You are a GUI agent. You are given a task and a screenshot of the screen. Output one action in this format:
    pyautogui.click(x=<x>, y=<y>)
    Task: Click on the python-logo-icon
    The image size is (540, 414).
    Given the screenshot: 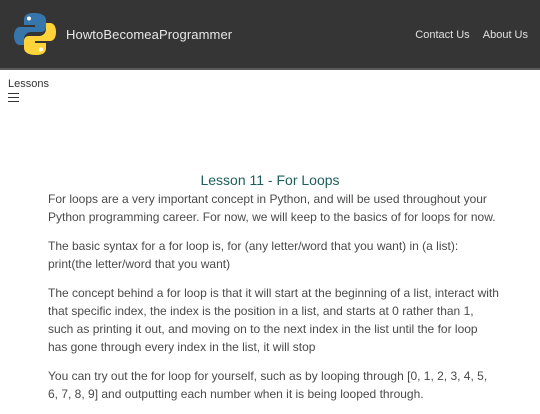 What is the action you would take?
    pyautogui.click(x=35, y=34)
    